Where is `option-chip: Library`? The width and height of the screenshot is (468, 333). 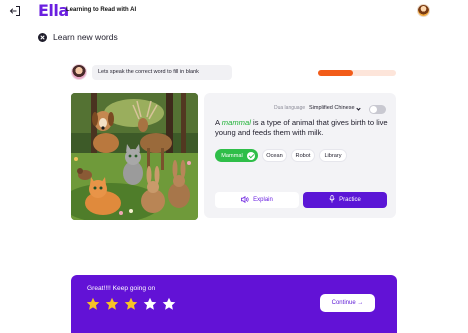 option-chip: Library is located at coordinates (333, 155).